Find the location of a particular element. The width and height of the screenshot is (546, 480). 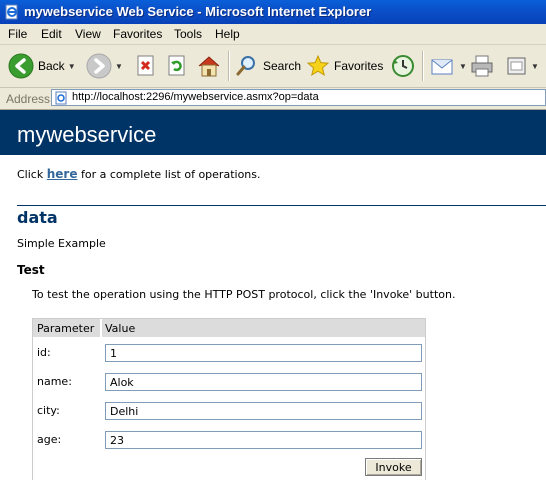

menu-file: File is located at coordinates (17, 34).